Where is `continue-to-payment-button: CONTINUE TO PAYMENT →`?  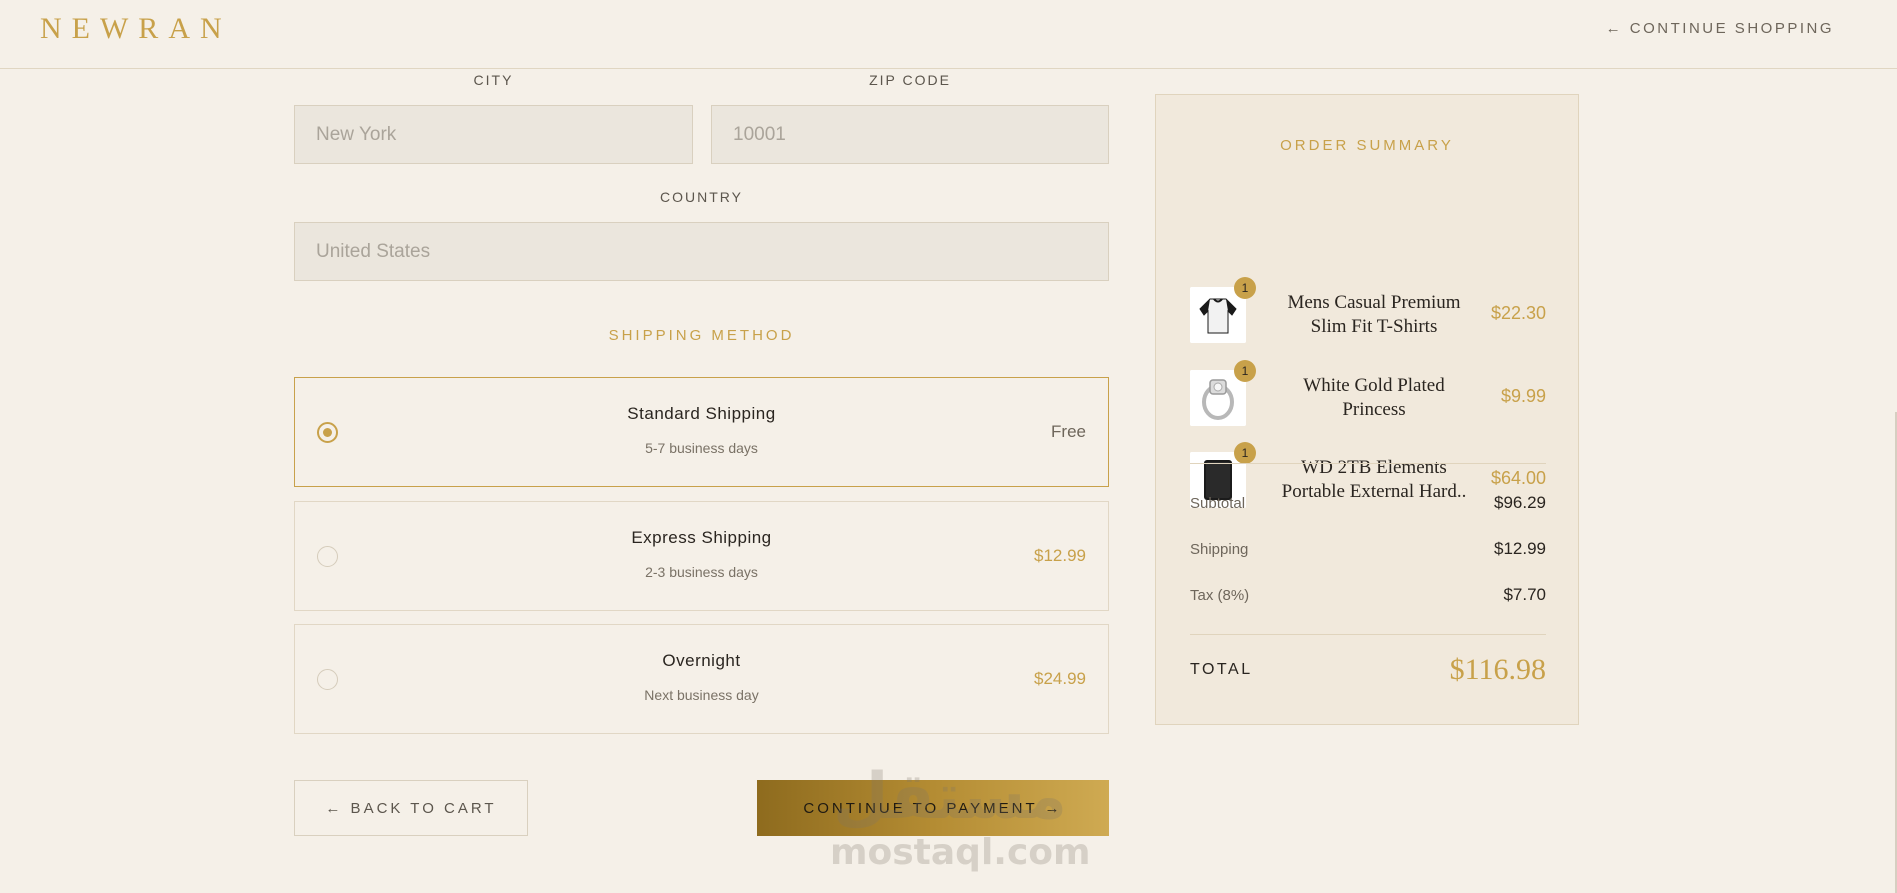
continue-to-payment-button: CONTINUE TO PAYMENT → is located at coordinates (933, 808).